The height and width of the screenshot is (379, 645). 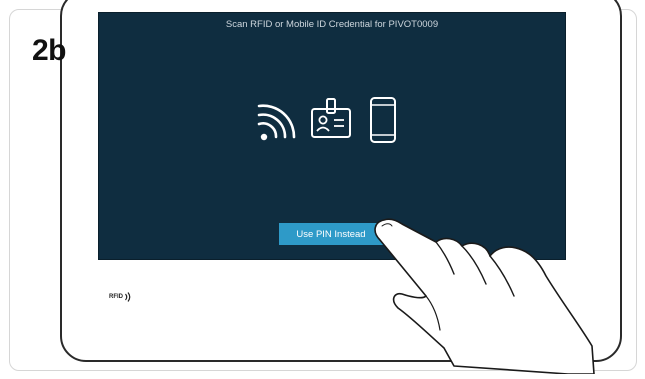 I want to click on rfid-reader: RFID, so click(x=121, y=297).